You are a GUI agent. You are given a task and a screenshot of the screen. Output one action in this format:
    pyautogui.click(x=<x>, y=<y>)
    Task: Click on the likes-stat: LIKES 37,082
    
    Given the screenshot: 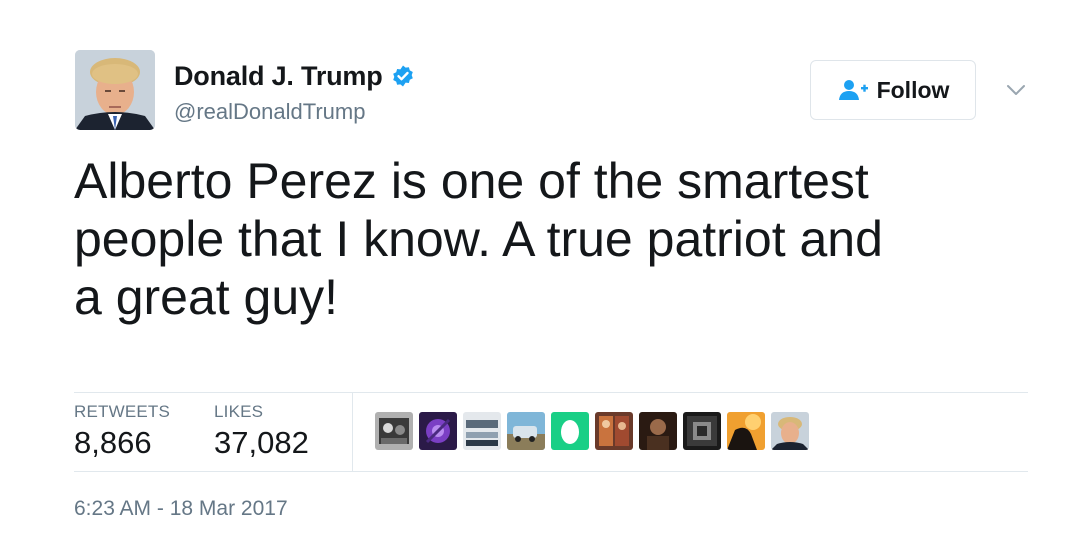 What is the action you would take?
    pyautogui.click(x=261, y=431)
    